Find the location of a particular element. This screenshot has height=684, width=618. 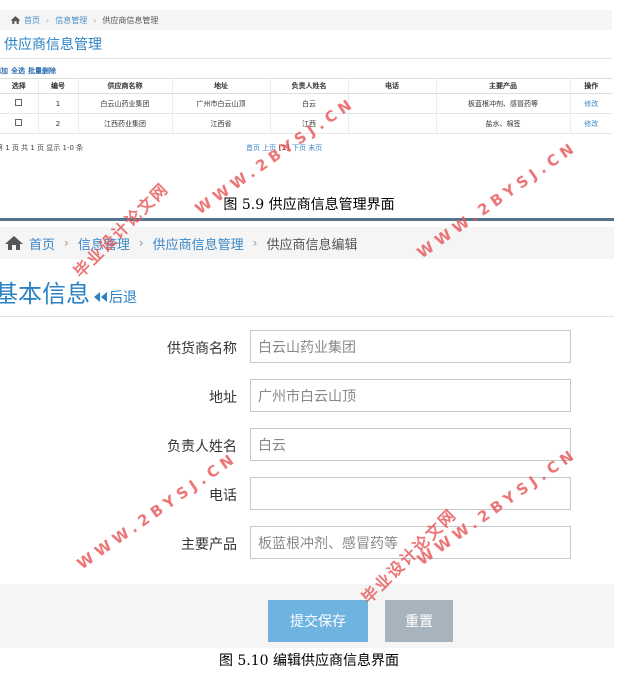

cell-id: 2 is located at coordinates (58, 123).